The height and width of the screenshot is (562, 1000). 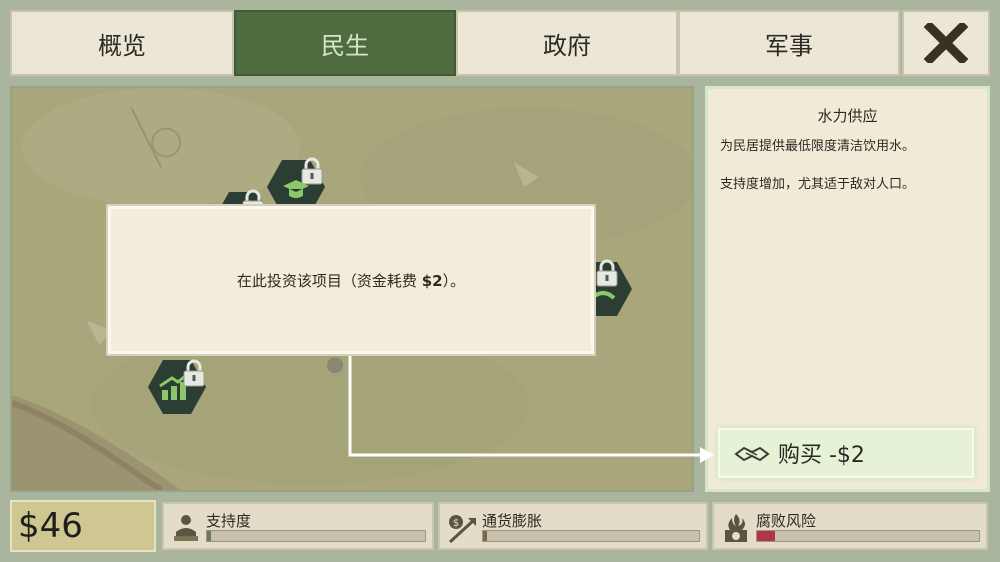 I want to click on tab-government: 政府, so click(x=567, y=43).